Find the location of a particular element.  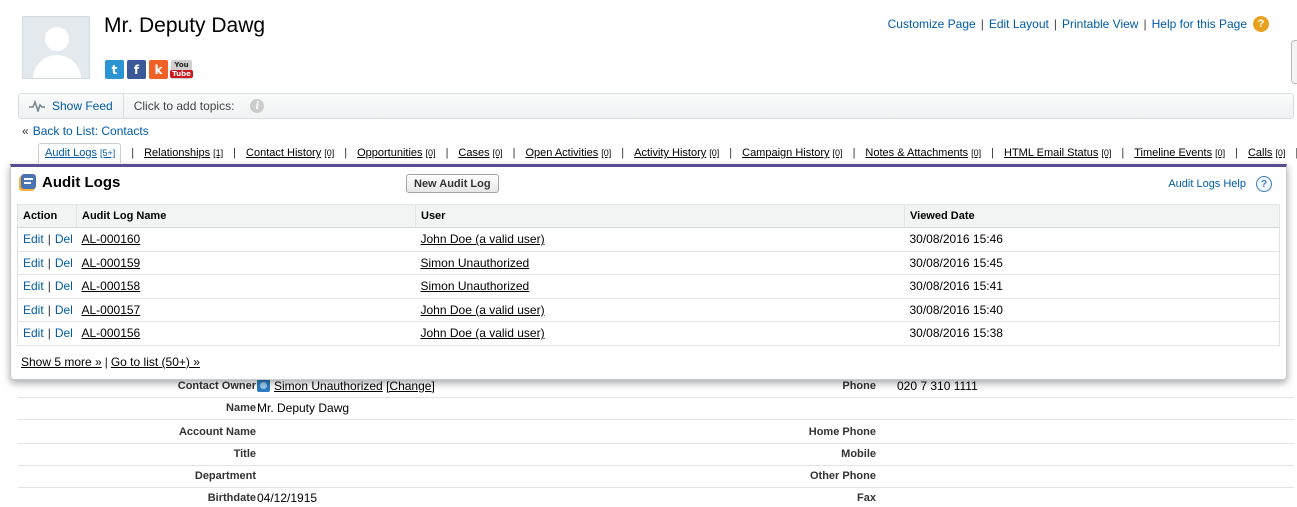

youtube-icon: You Tube is located at coordinates (181, 69).